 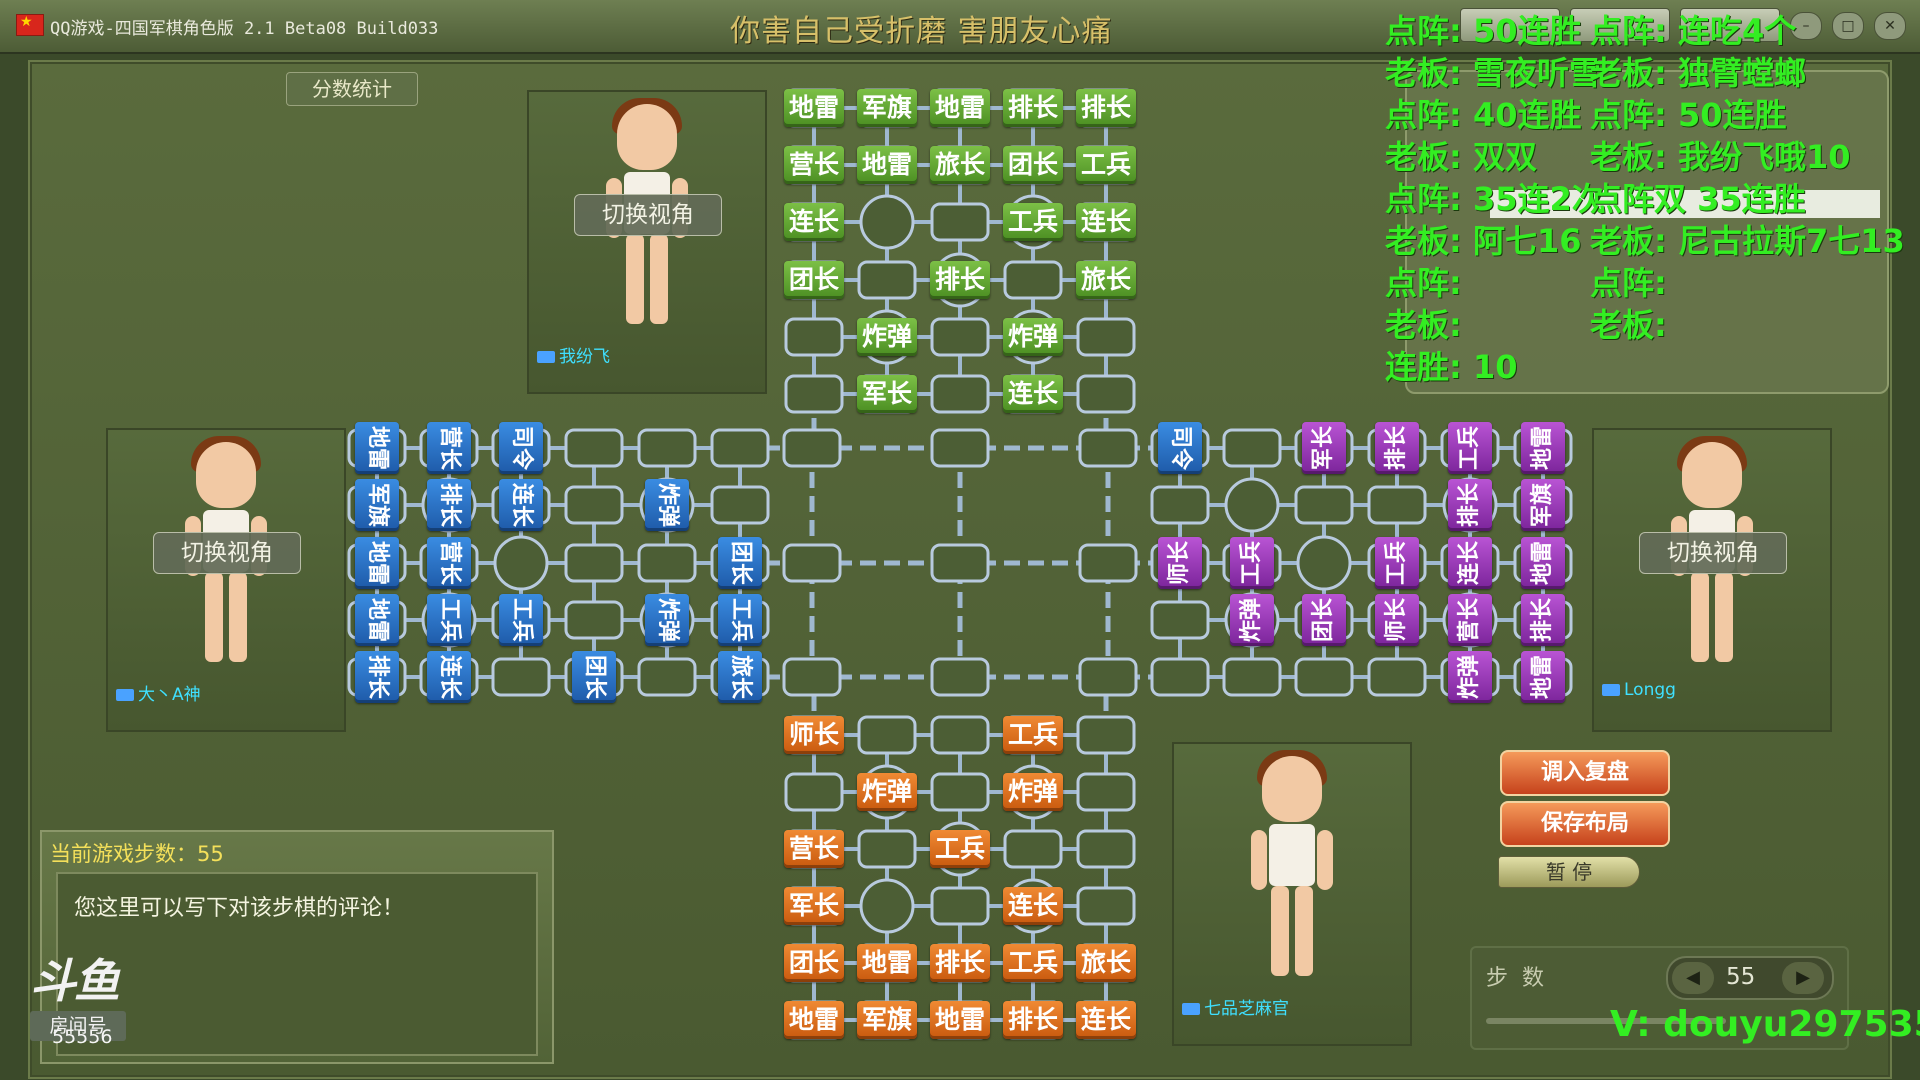 I want to click on step-stepper: ◀ 55 ▶, so click(x=1750, y=978).